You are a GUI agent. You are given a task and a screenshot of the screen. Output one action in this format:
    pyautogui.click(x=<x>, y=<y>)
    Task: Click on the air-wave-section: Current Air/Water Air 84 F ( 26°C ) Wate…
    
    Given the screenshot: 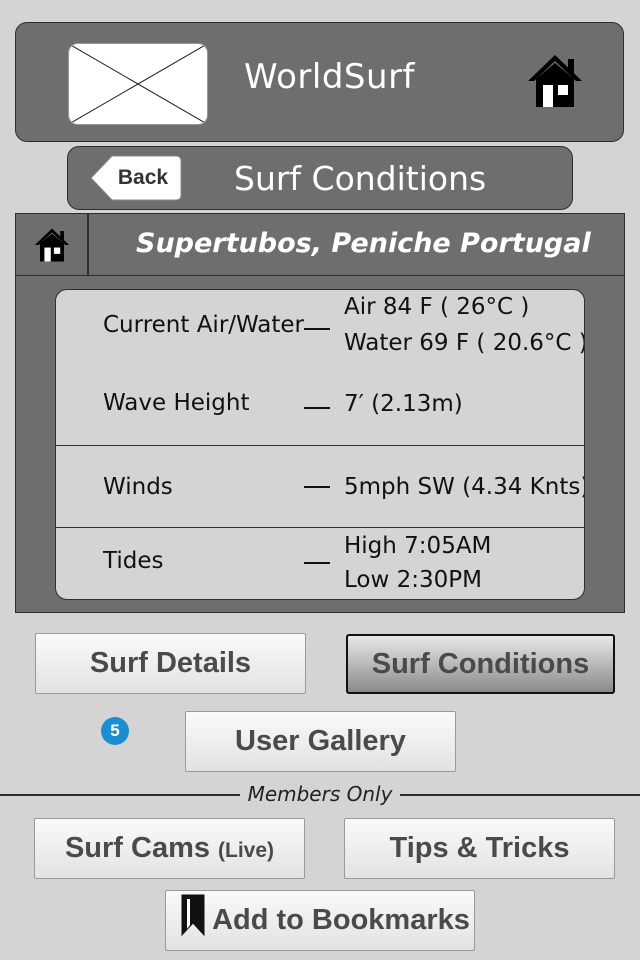 What is the action you would take?
    pyautogui.click(x=320, y=368)
    